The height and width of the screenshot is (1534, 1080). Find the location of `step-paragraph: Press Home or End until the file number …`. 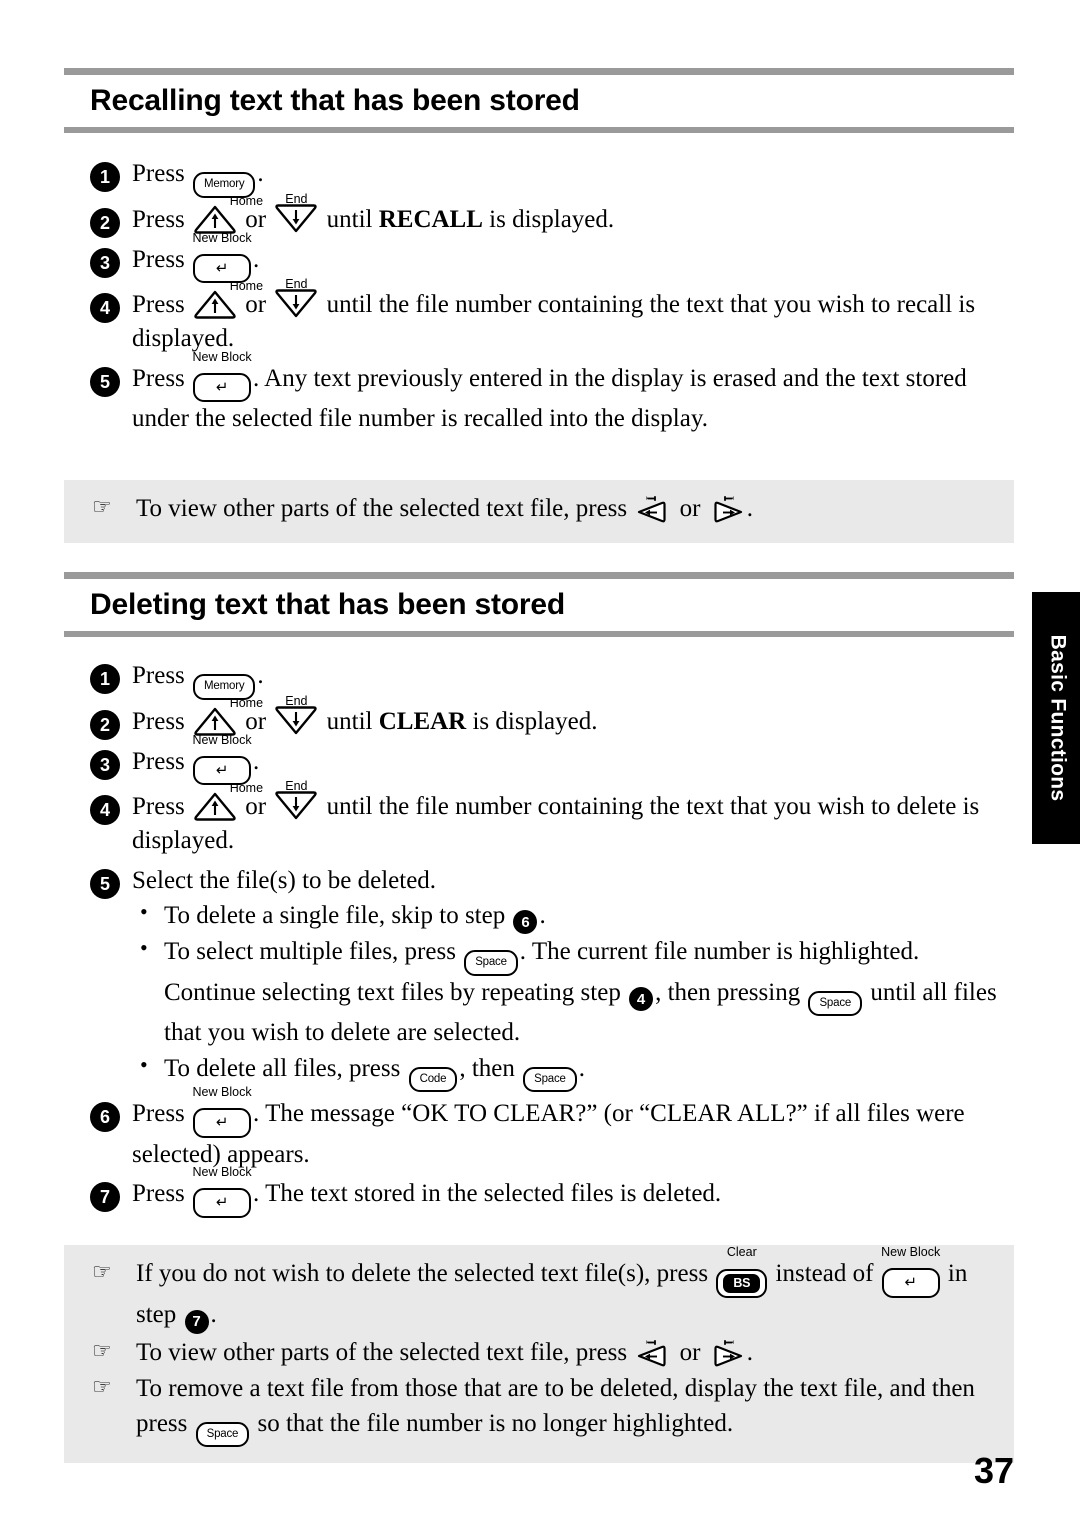

step-paragraph: Press Home or End until the file number … is located at coordinates (554, 315).